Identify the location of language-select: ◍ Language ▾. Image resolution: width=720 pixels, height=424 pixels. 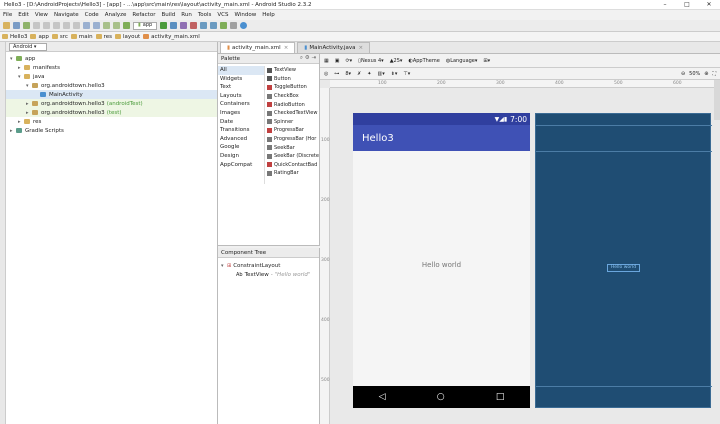
(462, 61).